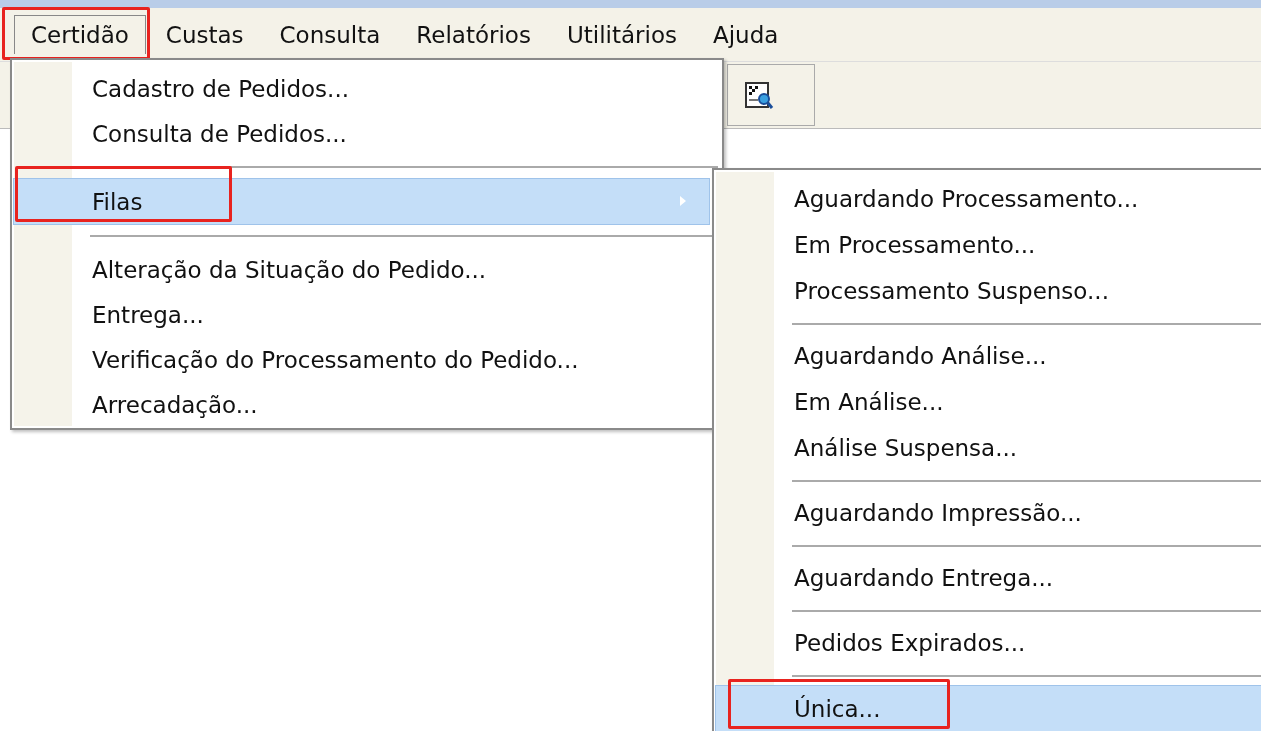 The width and height of the screenshot is (1261, 731). I want to click on menu-item: Filas, so click(361, 201).